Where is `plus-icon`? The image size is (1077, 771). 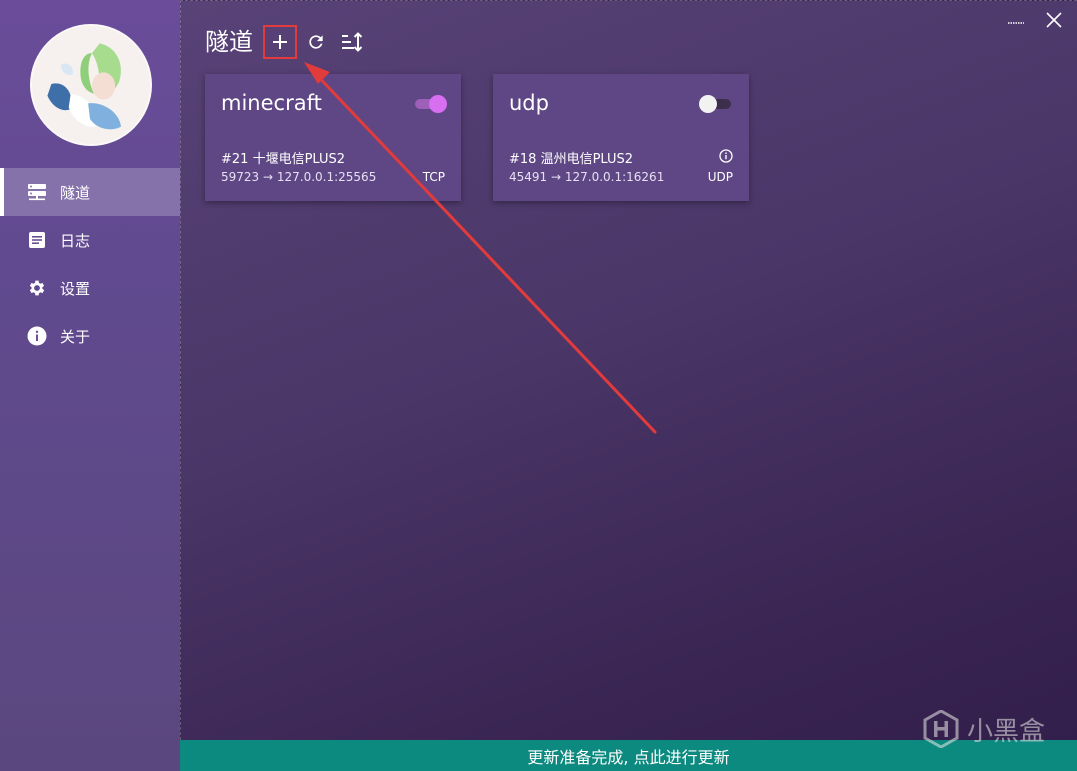
plus-icon is located at coordinates (280, 42).